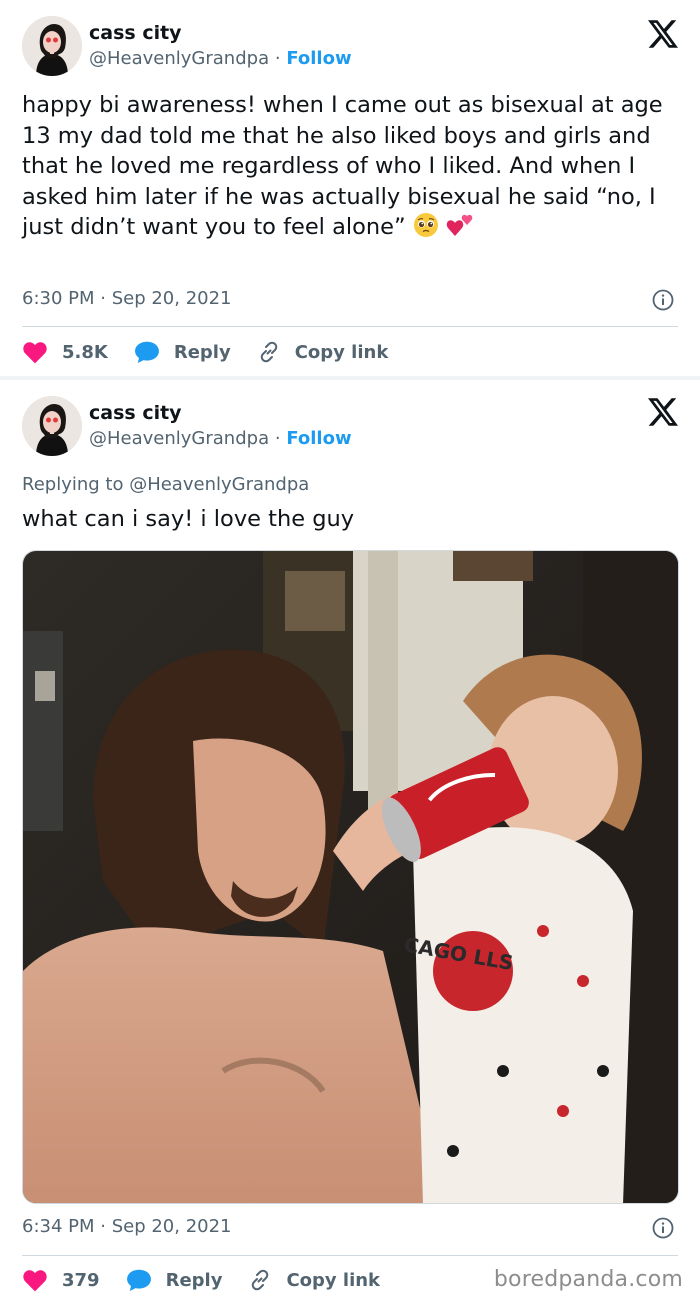 The width and height of the screenshot is (700, 1308). Describe the element at coordinates (188, 519) in the screenshot. I see `tweet-text: what can i say! i love the guy` at that location.